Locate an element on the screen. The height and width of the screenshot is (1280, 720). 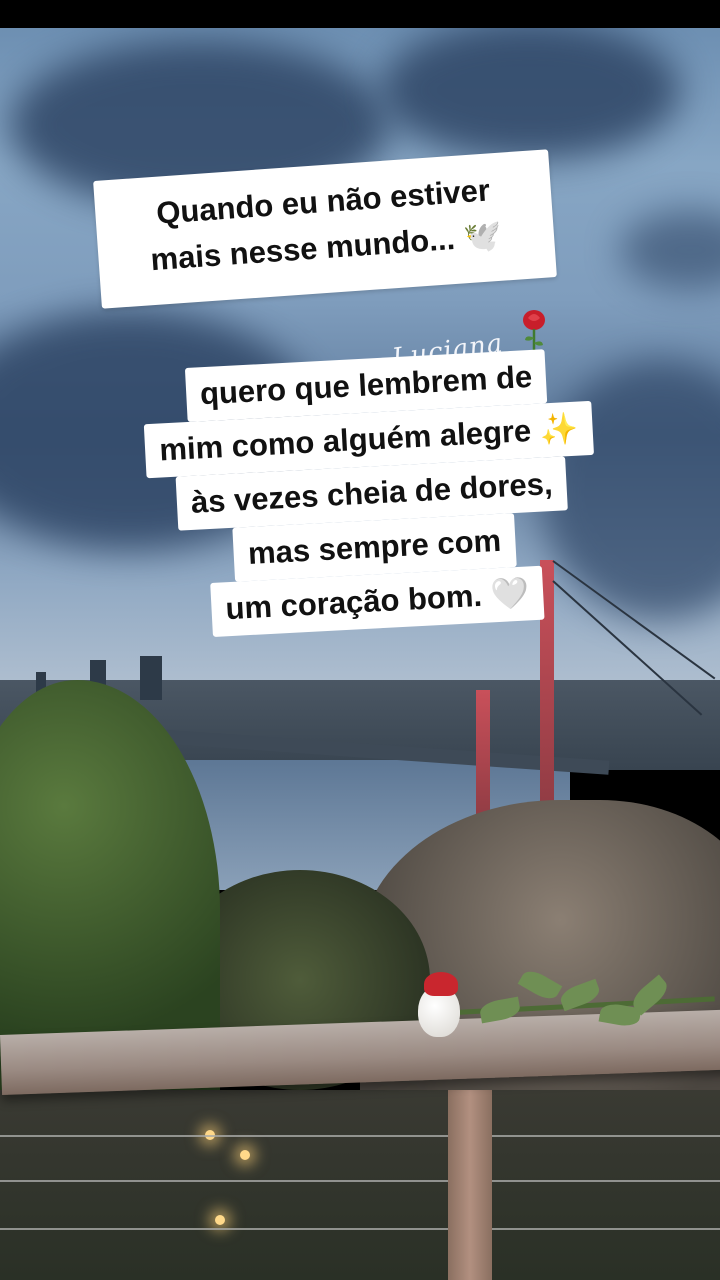
storm-cloud is located at coordinates (530, 90).